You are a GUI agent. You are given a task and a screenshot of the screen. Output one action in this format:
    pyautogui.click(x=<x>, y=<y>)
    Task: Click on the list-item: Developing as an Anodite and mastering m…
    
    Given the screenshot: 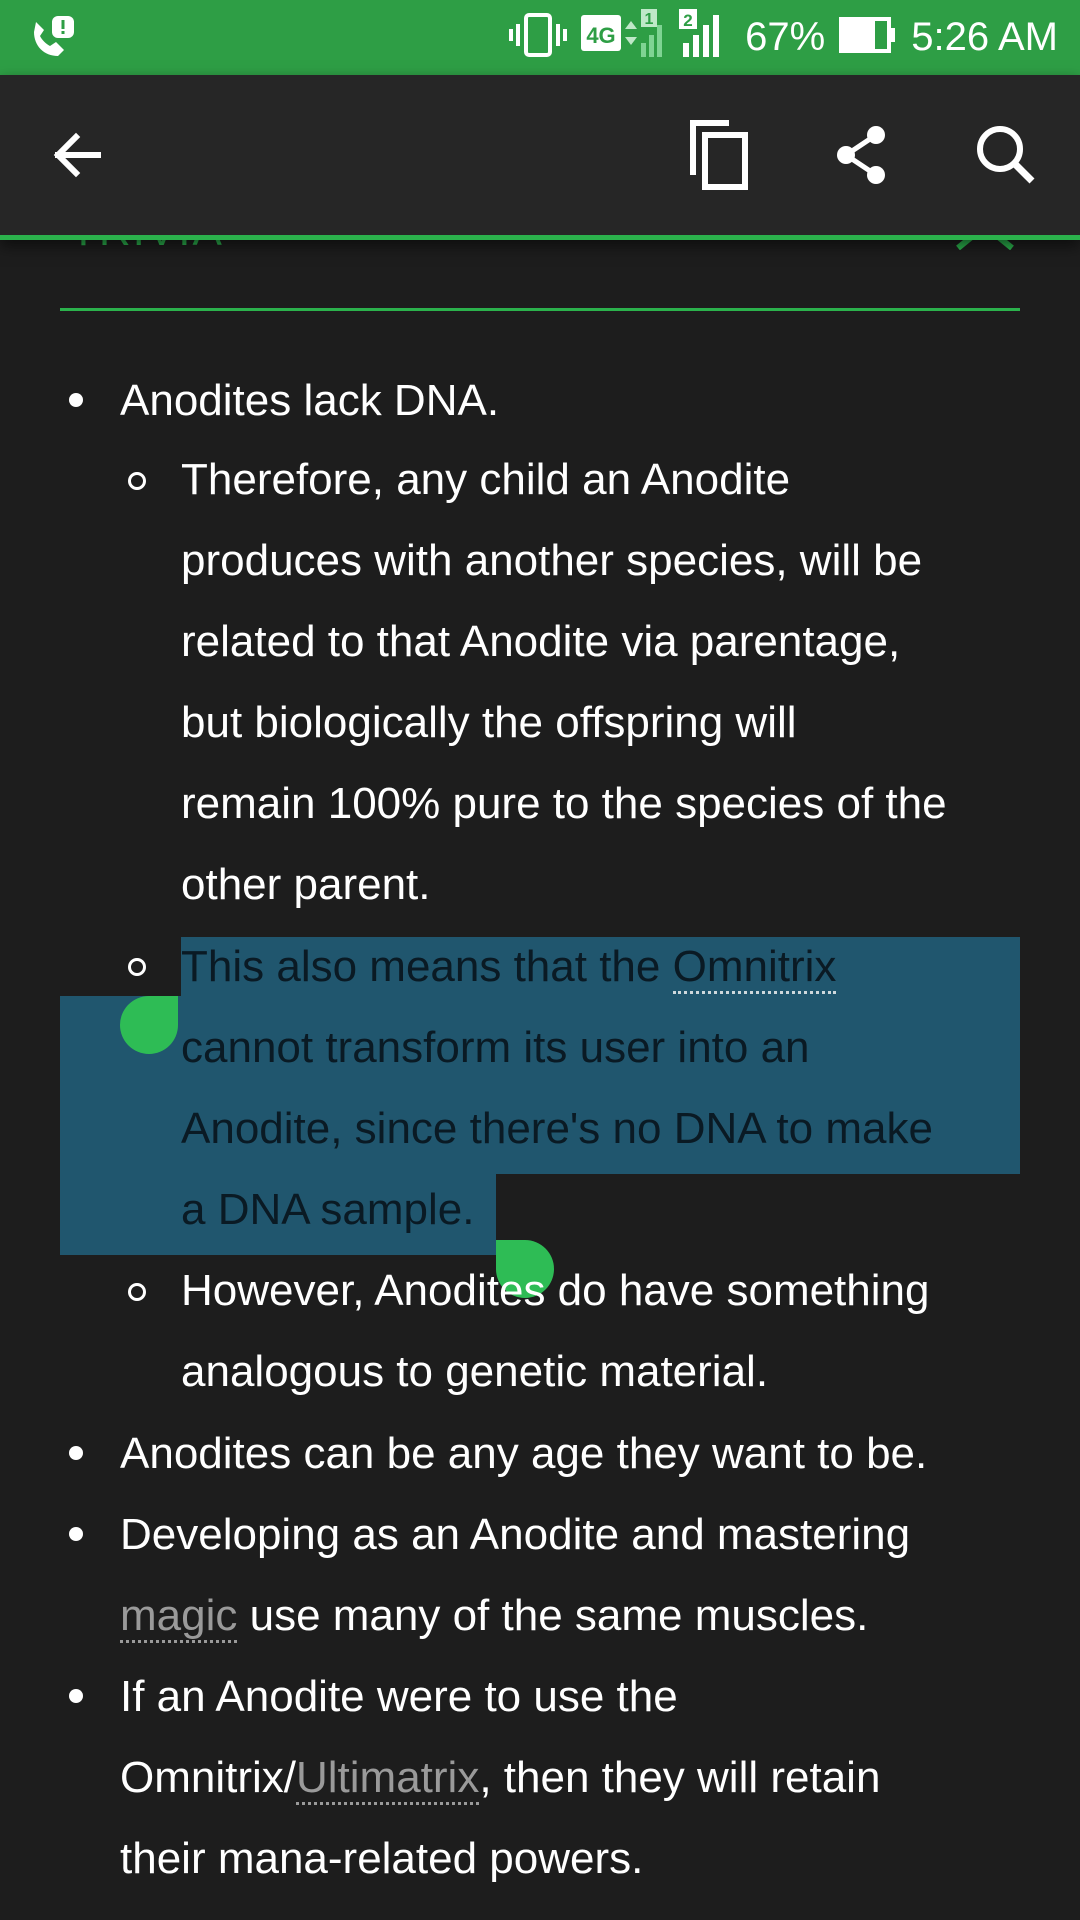 What is the action you would take?
    pyautogui.click(x=580, y=1575)
    